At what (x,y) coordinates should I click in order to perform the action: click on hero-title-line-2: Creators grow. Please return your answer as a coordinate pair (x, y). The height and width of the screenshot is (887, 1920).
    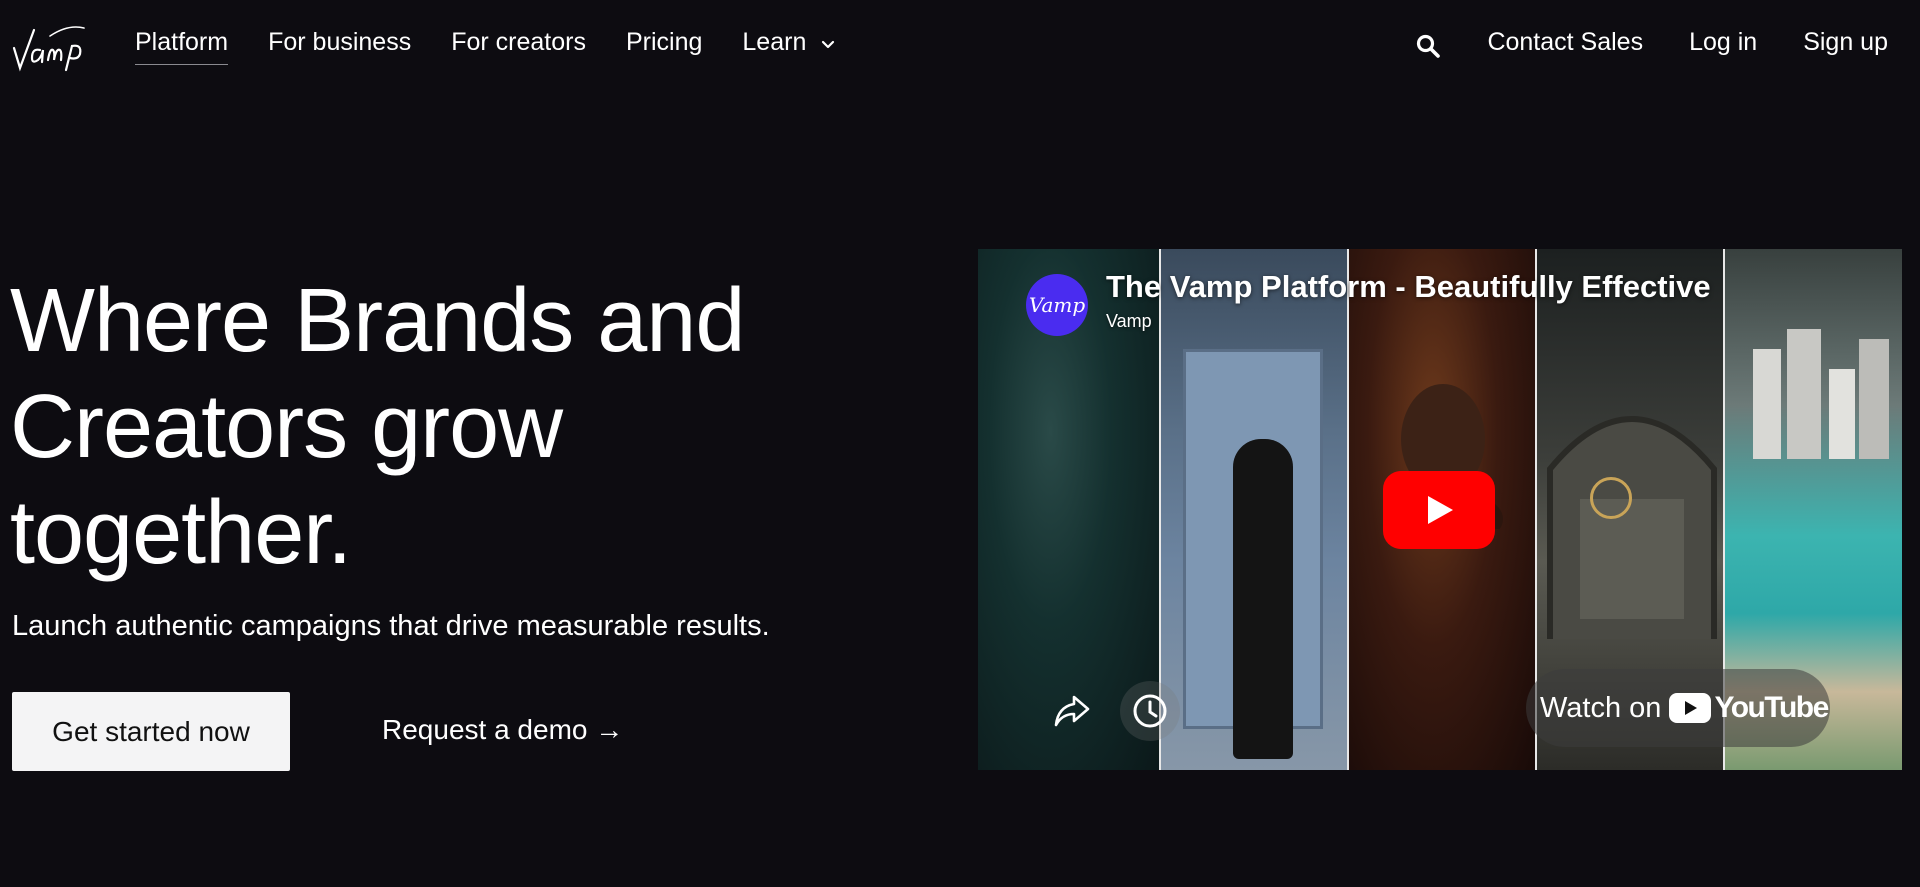
    Looking at the image, I should click on (286, 427).